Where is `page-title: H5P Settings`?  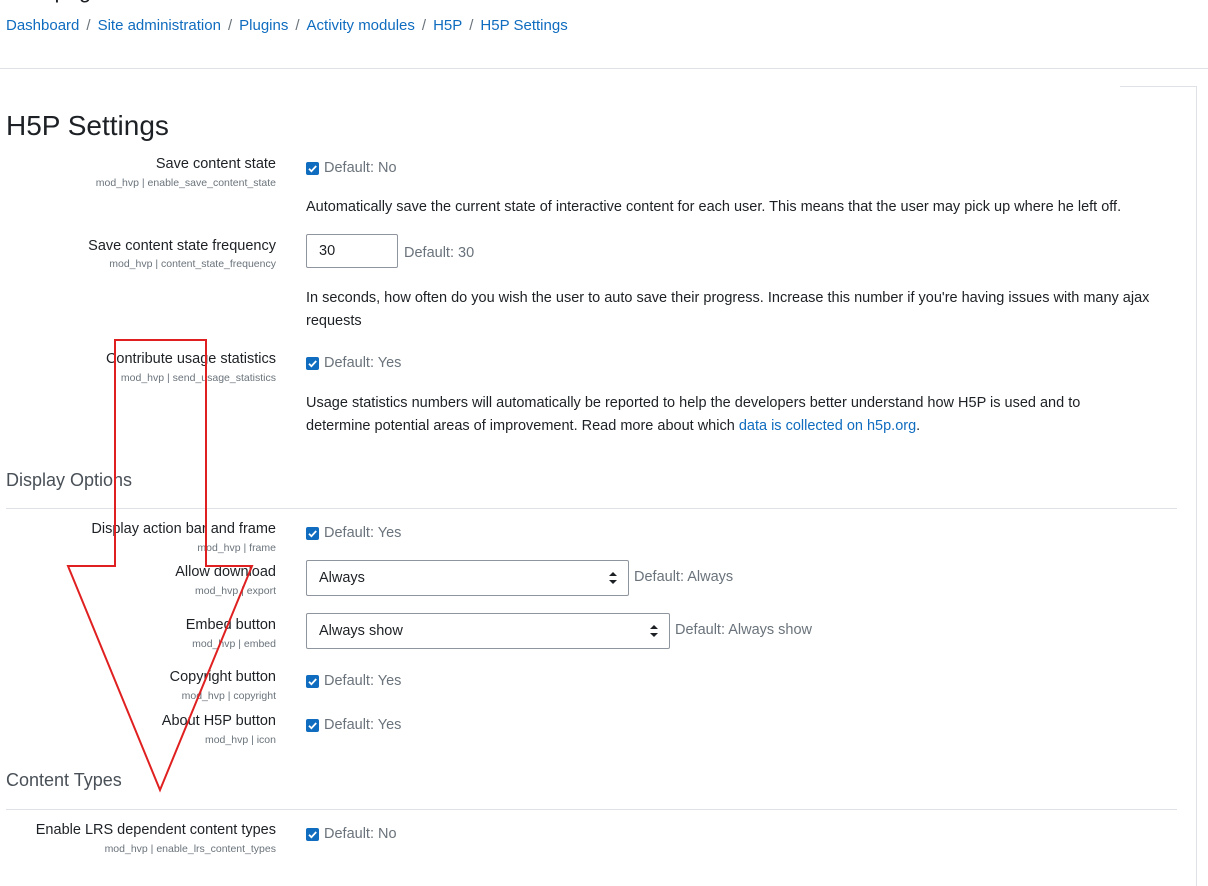
page-title: H5P Settings is located at coordinates (87, 125).